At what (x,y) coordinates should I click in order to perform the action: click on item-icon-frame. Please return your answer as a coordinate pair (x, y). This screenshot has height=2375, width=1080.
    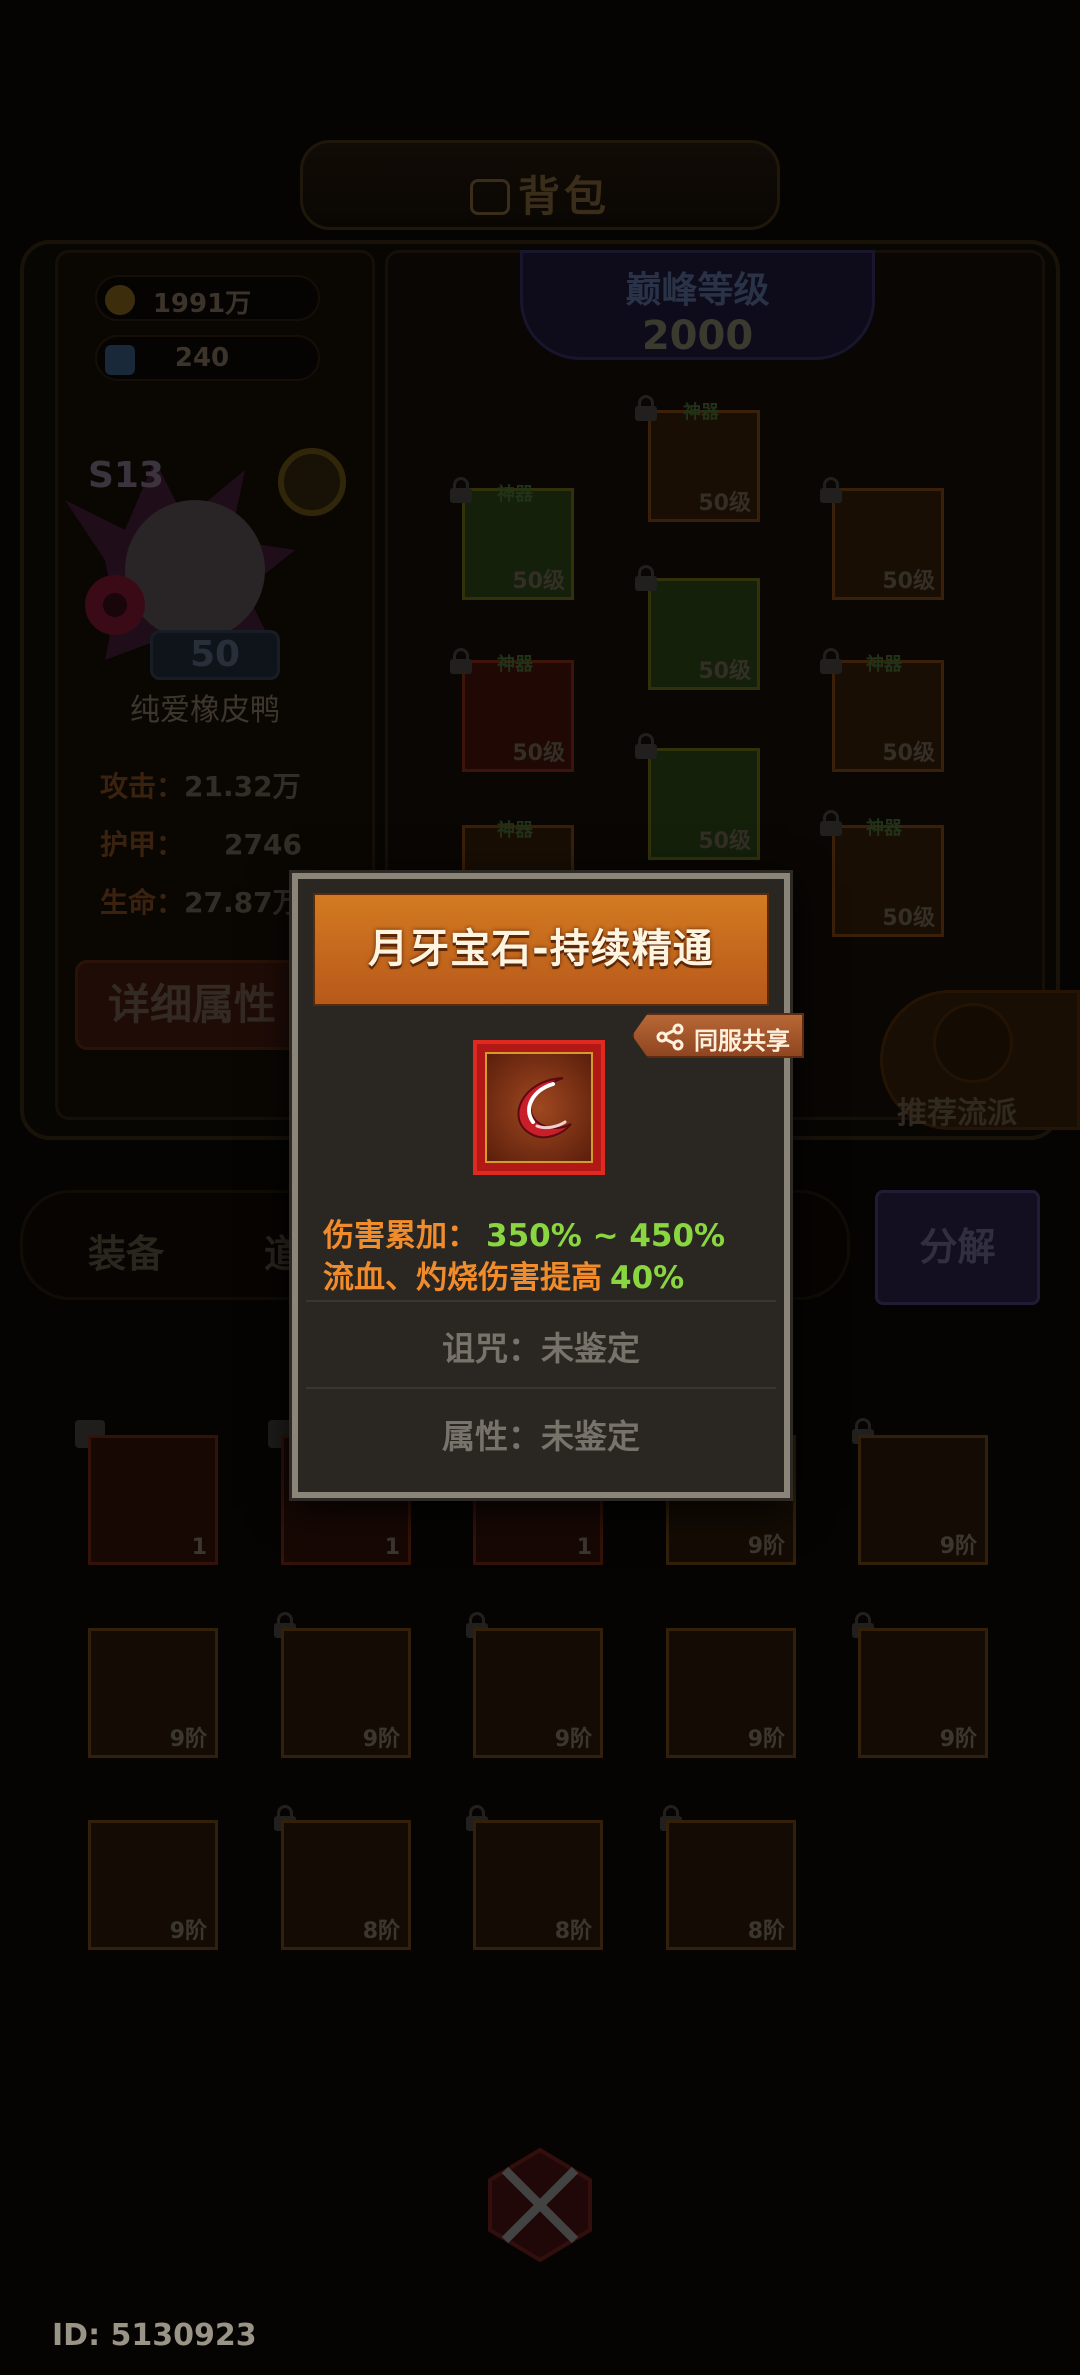
    Looking at the image, I should click on (539, 1107).